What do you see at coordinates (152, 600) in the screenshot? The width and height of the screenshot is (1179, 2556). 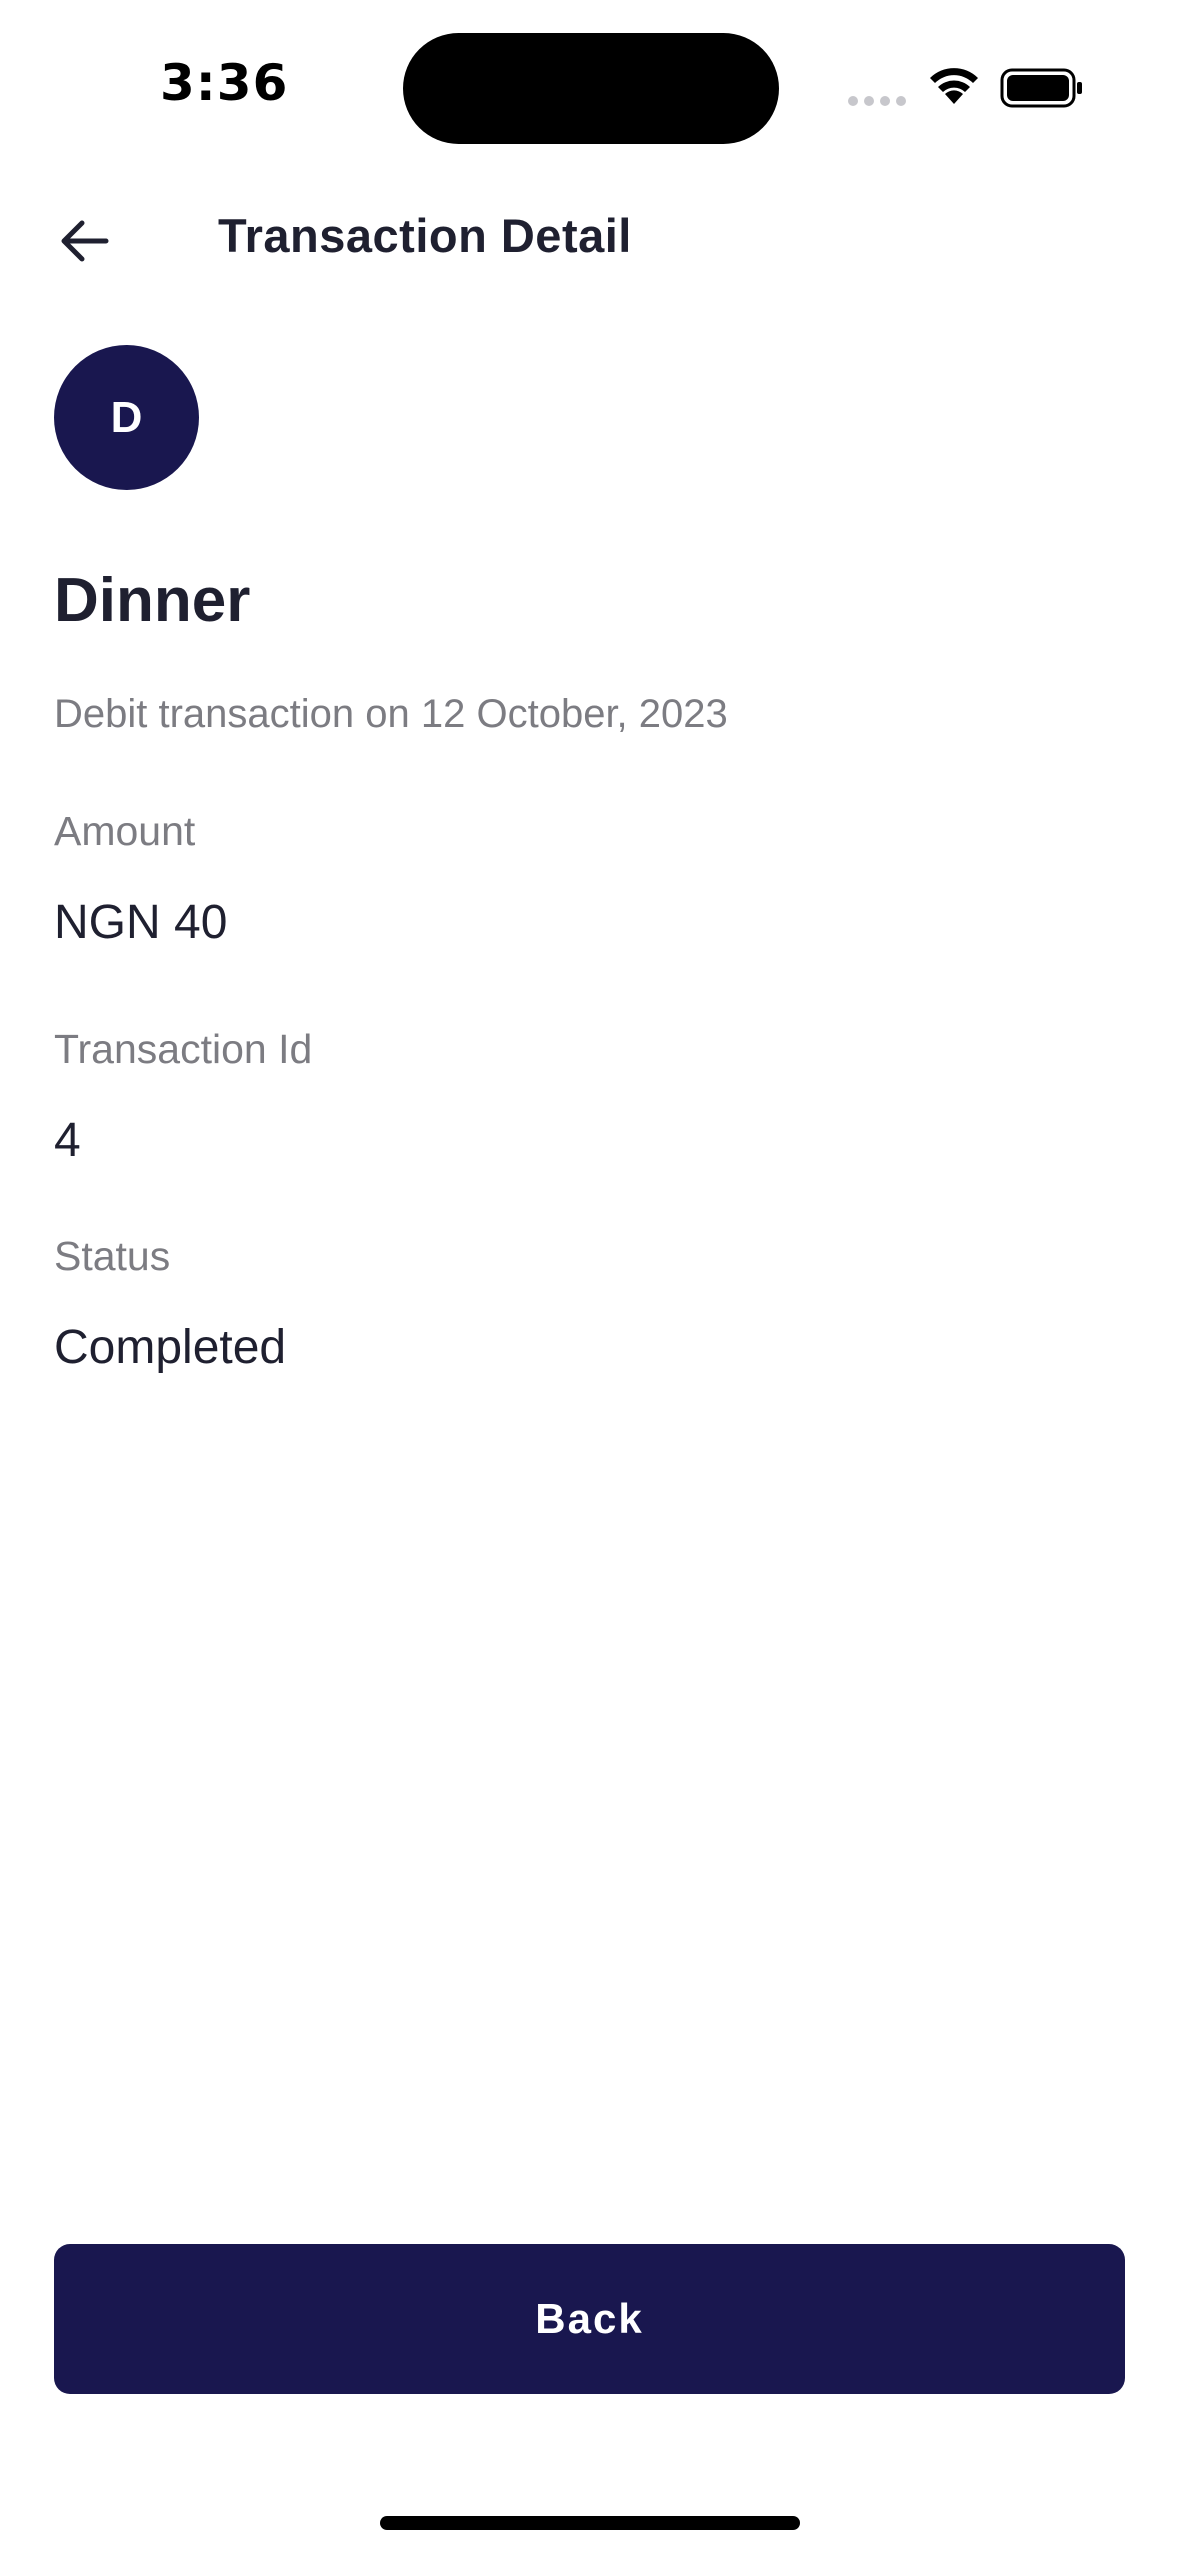 I see `transaction-name: Dinner` at bounding box center [152, 600].